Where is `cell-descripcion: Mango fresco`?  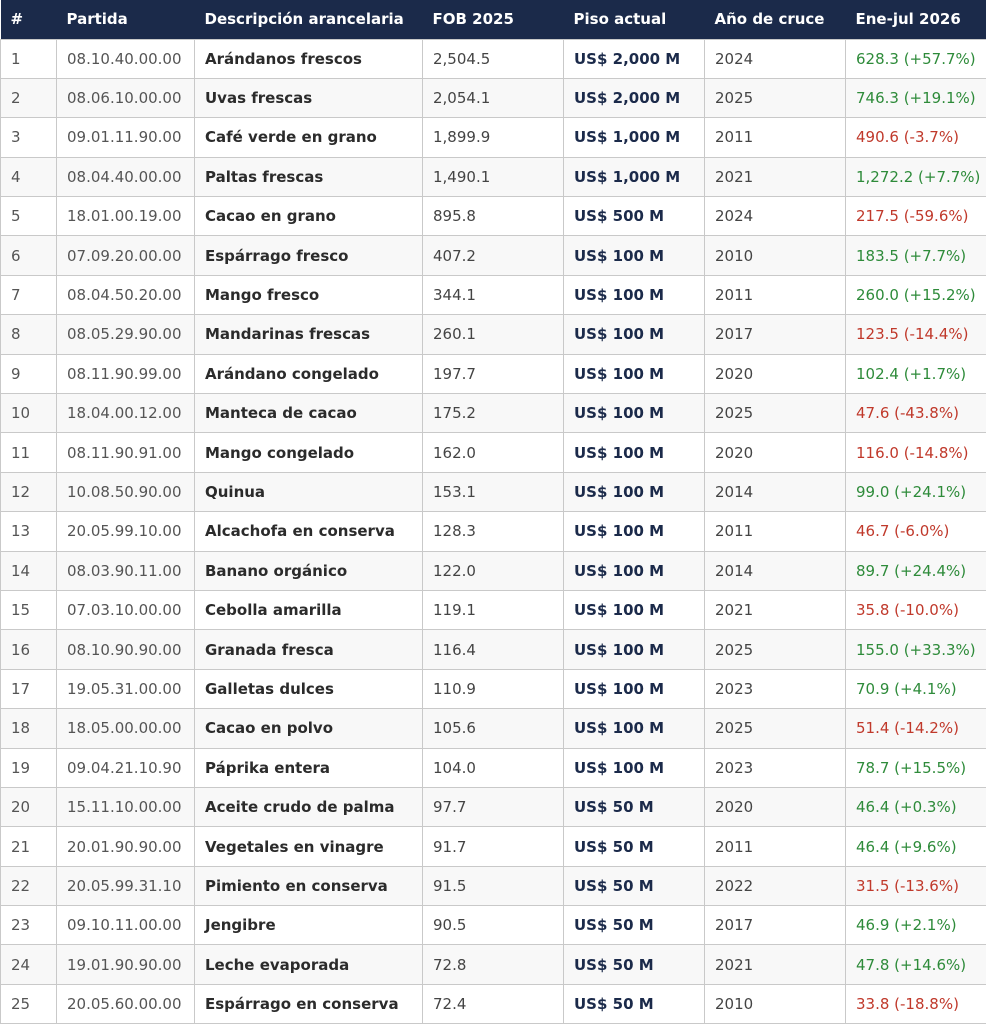 cell-descripcion: Mango fresco is located at coordinates (308, 295).